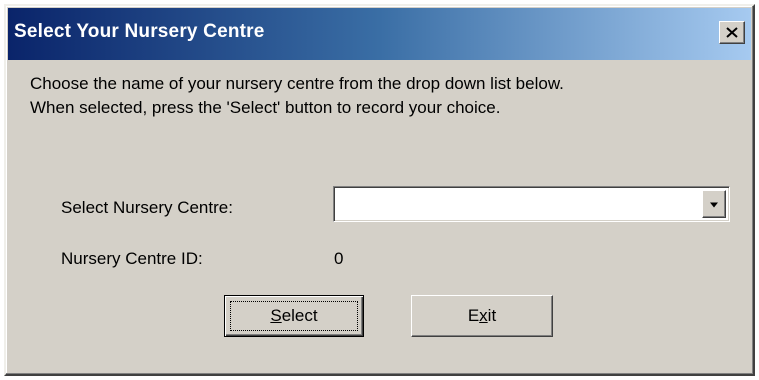 Image resolution: width=759 pixels, height=380 pixels. I want to click on centre-id-label: Nursery Centre ID:, so click(132, 258).